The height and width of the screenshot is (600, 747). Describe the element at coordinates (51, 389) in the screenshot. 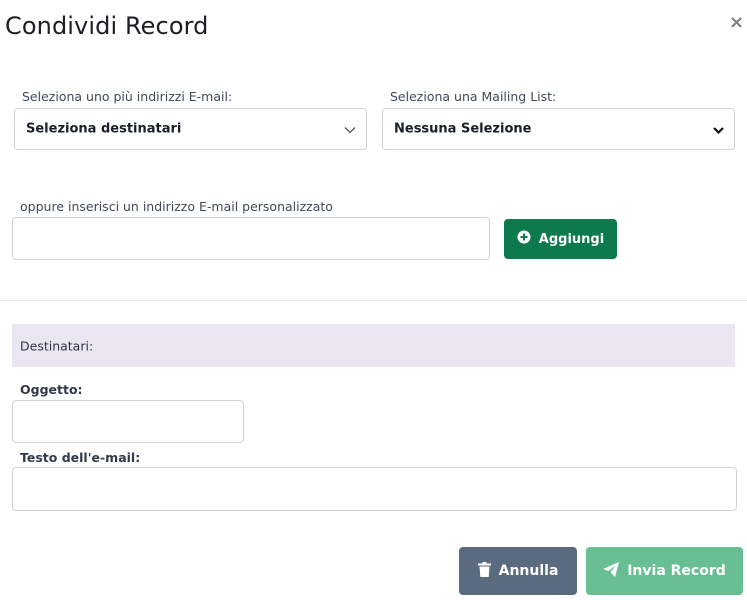

I see `subject-label: Oggetto:` at that location.